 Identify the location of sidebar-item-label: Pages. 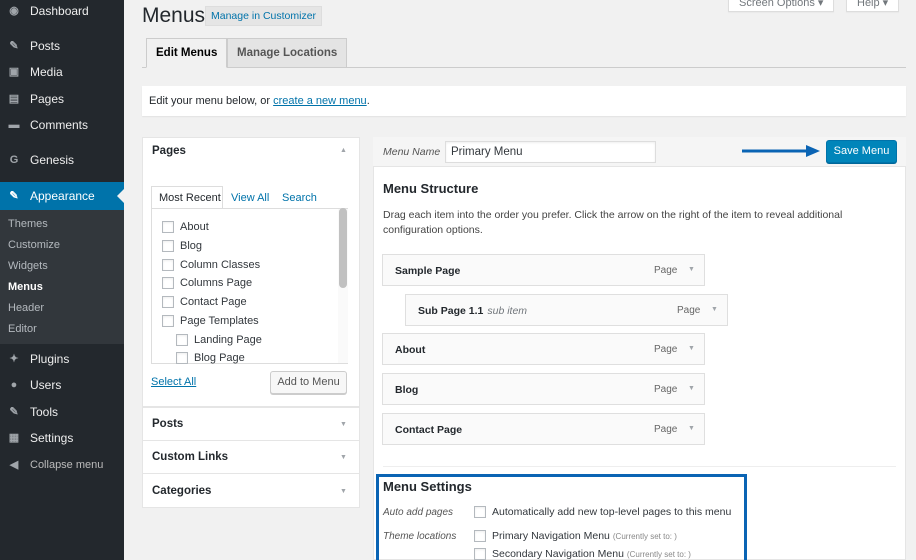
(47, 99).